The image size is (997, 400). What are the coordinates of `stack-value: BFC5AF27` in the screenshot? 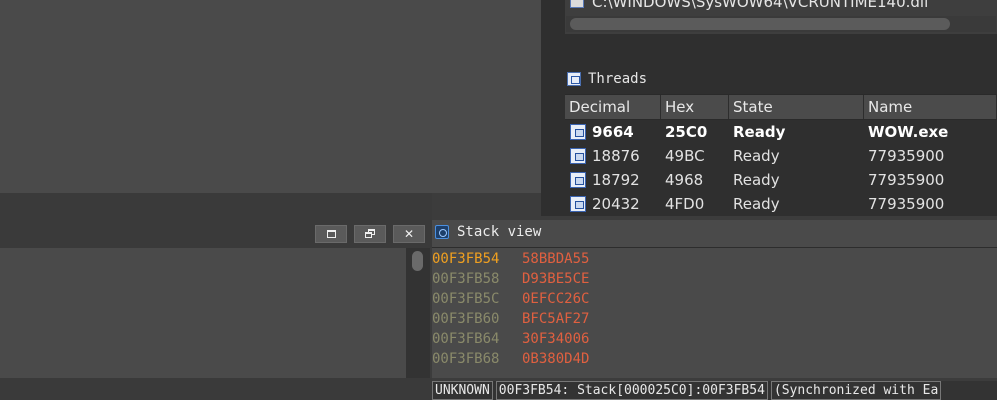 It's located at (556, 319).